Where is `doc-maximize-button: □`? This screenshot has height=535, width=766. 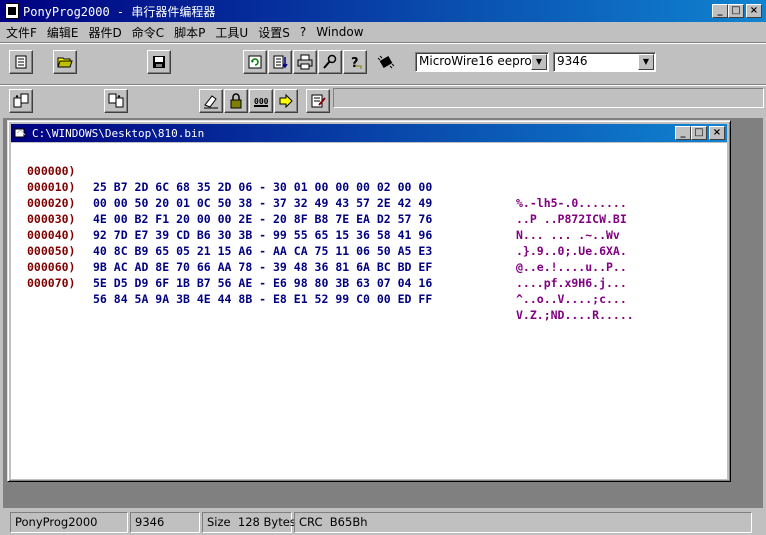 doc-maximize-button: □ is located at coordinates (699, 133).